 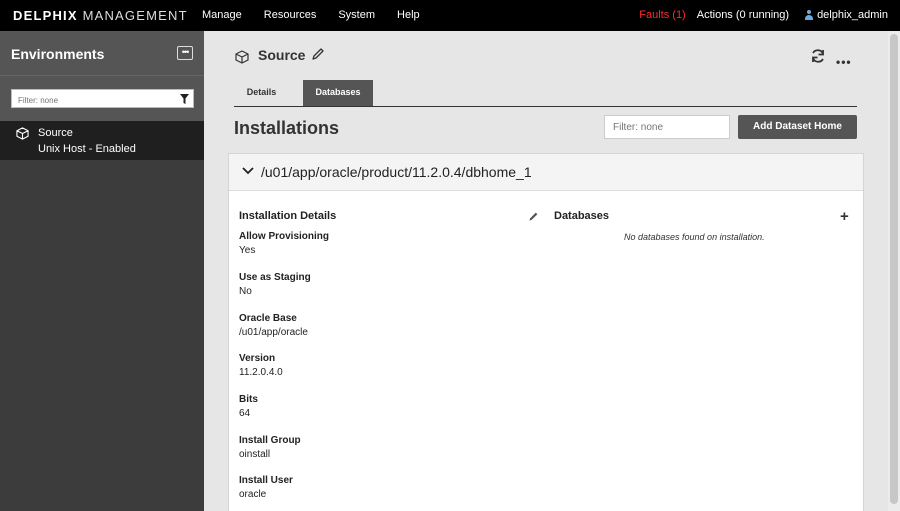 I want to click on field-value: 64, so click(x=245, y=413).